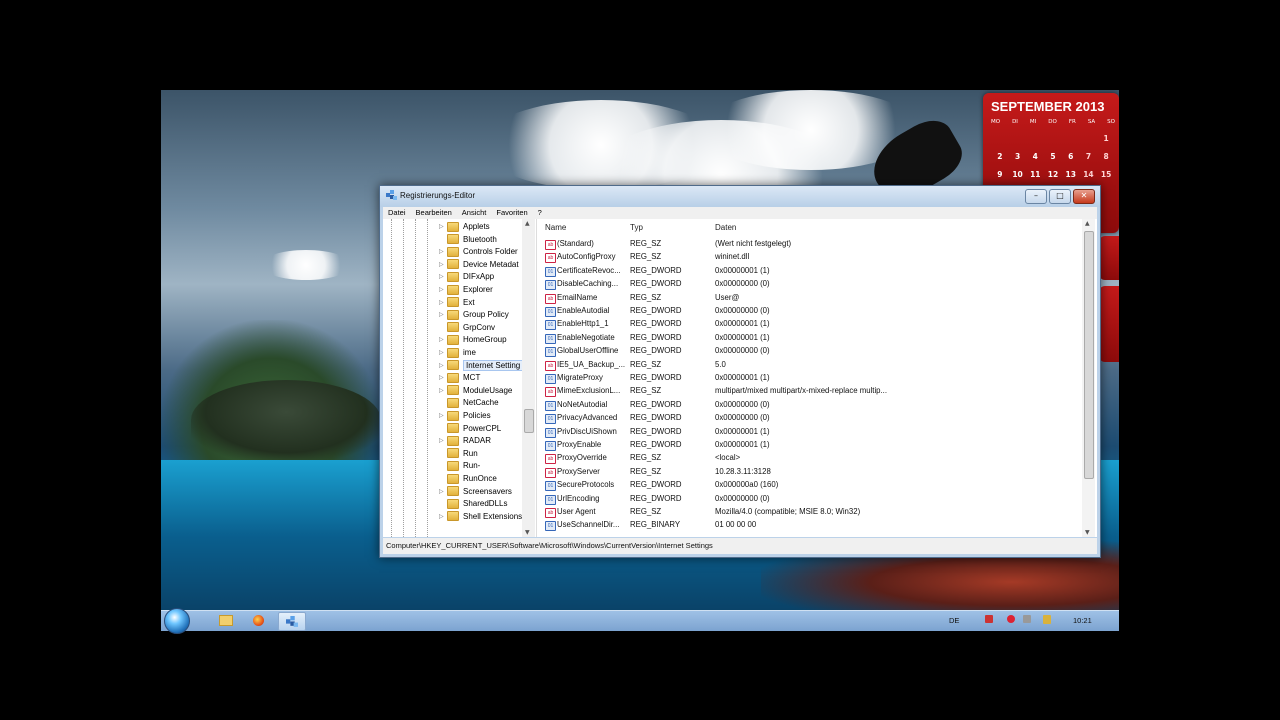 Image resolution: width=1280 pixels, height=720 pixels. Describe the element at coordinates (458, 453) in the screenshot. I see `tree-item: Run` at that location.